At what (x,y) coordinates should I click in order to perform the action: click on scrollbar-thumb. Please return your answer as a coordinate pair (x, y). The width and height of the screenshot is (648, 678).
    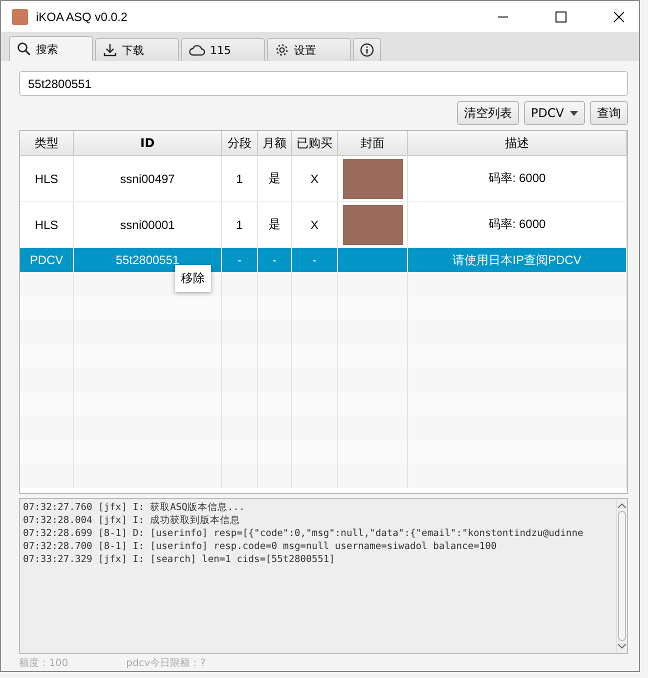
    Looking at the image, I should click on (622, 576).